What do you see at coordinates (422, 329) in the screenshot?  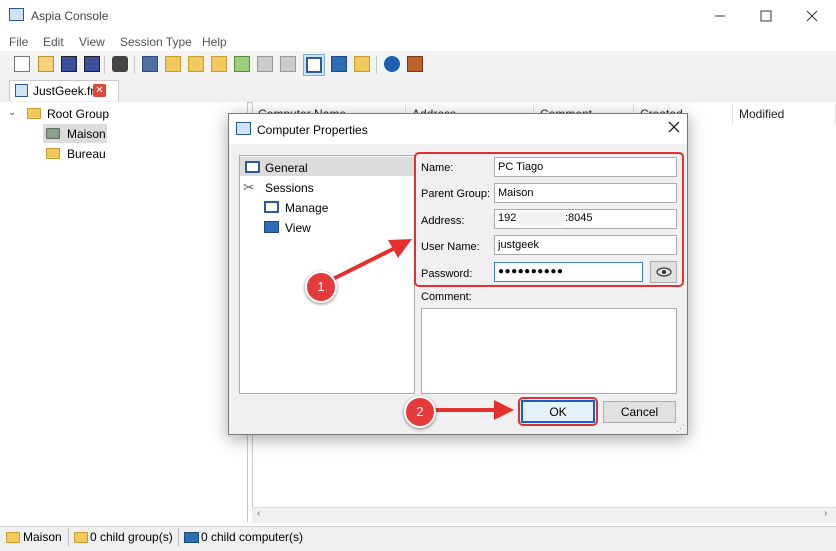 I see `annotation-arrows` at bounding box center [422, 329].